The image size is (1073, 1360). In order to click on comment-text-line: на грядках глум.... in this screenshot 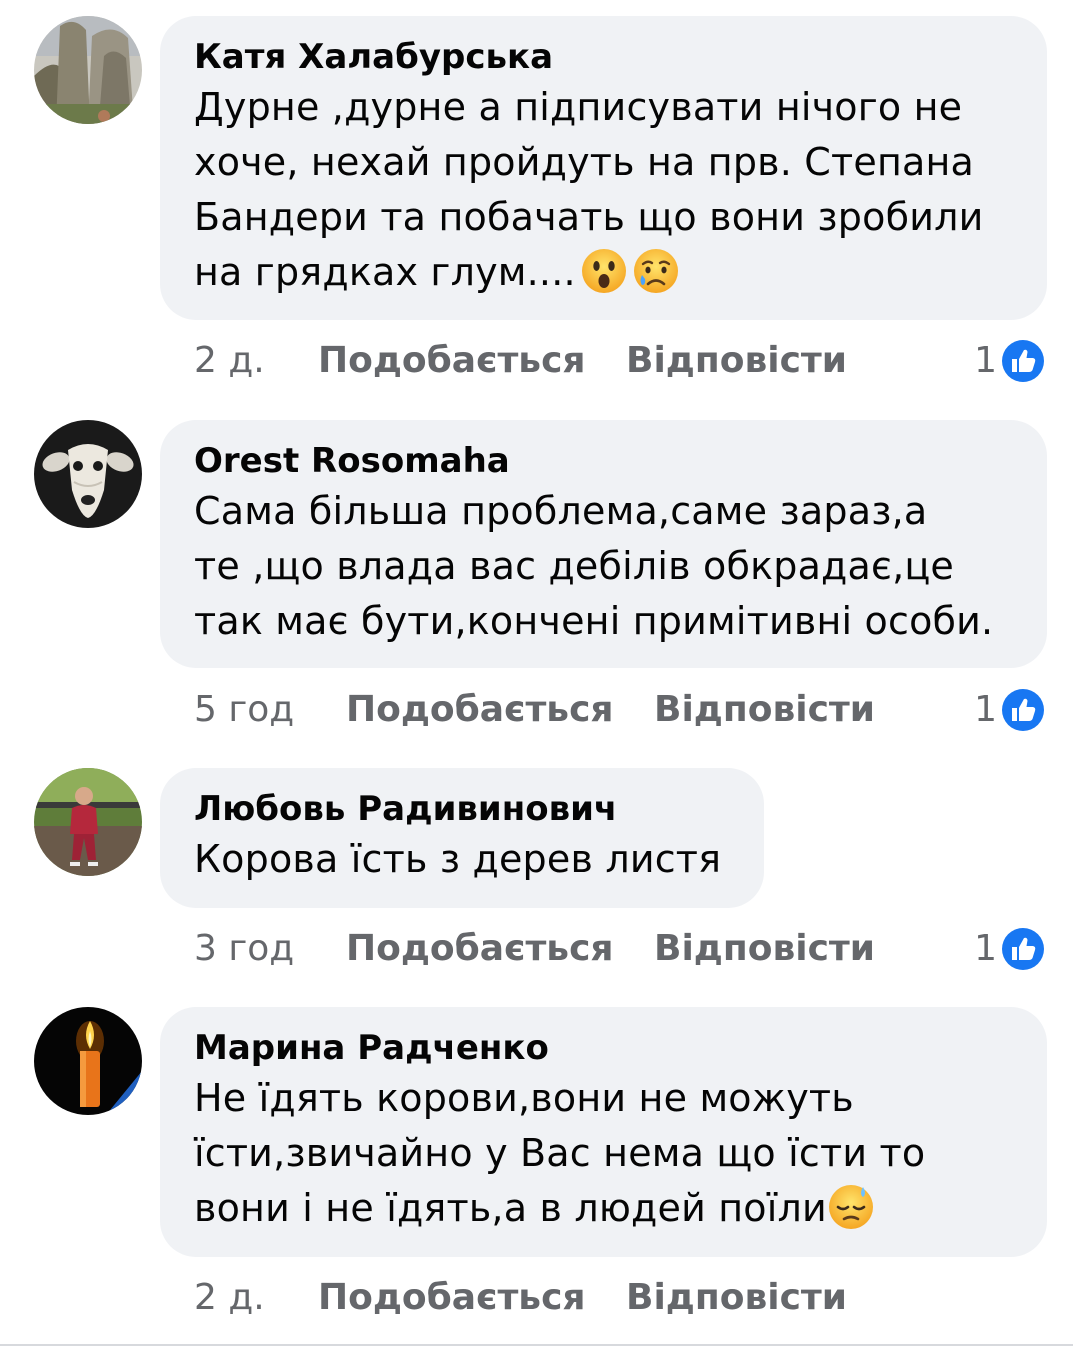, I will do `click(385, 272)`.